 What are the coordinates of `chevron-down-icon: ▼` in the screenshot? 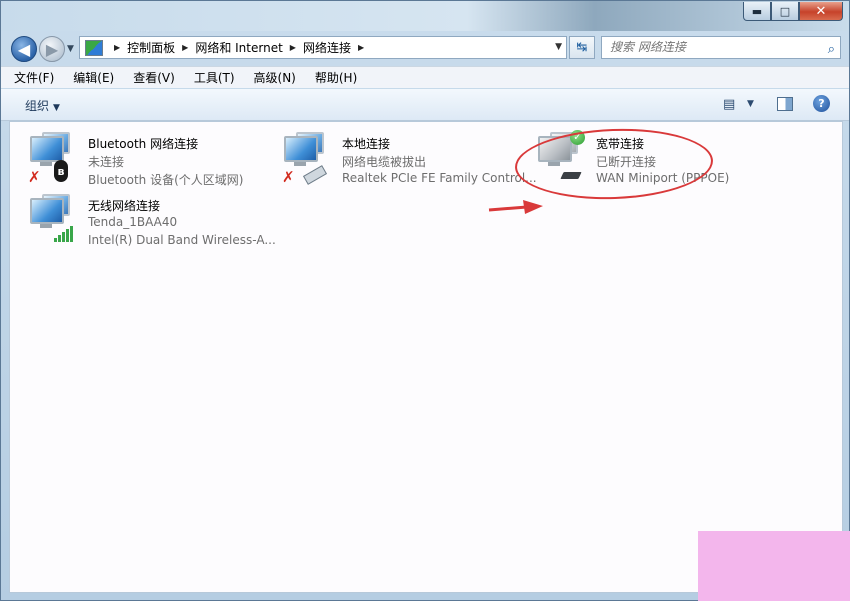 It's located at (56, 108).